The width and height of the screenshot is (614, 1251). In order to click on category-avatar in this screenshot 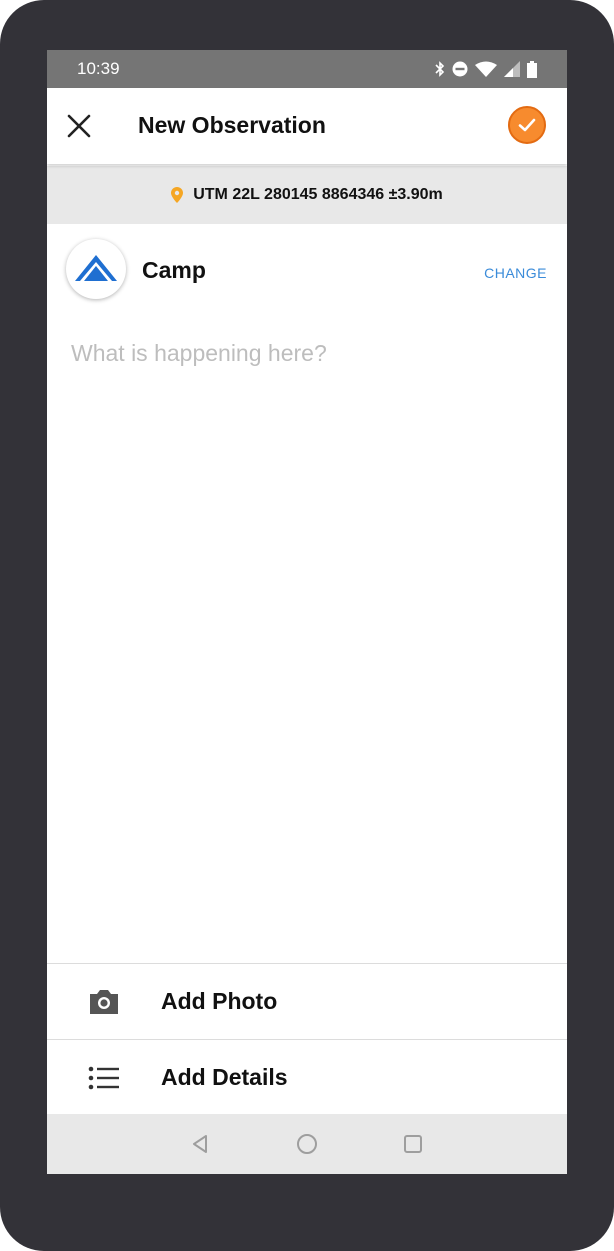, I will do `click(96, 269)`.